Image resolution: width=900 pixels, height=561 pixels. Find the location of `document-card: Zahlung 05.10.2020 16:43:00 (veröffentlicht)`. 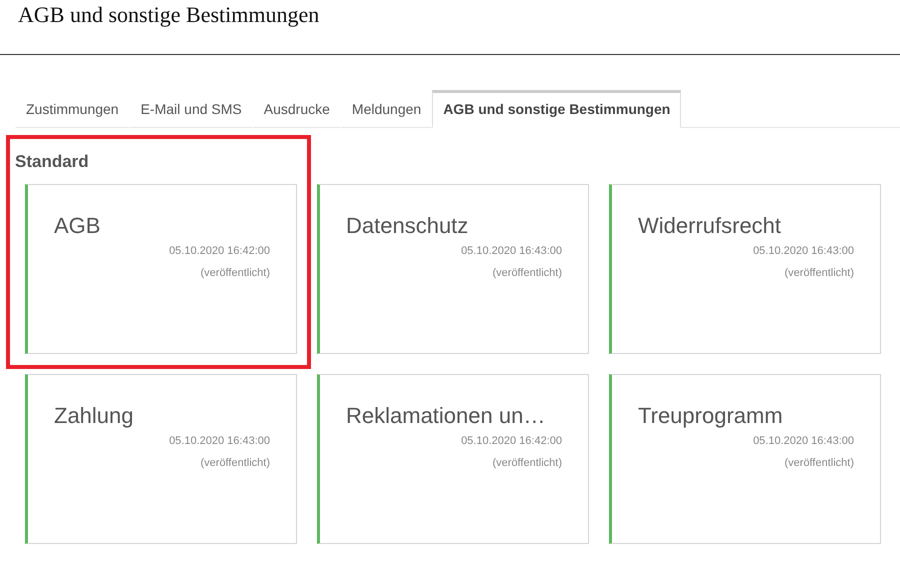

document-card: Zahlung 05.10.2020 16:43:00 (veröffentlicht) is located at coordinates (161, 459).